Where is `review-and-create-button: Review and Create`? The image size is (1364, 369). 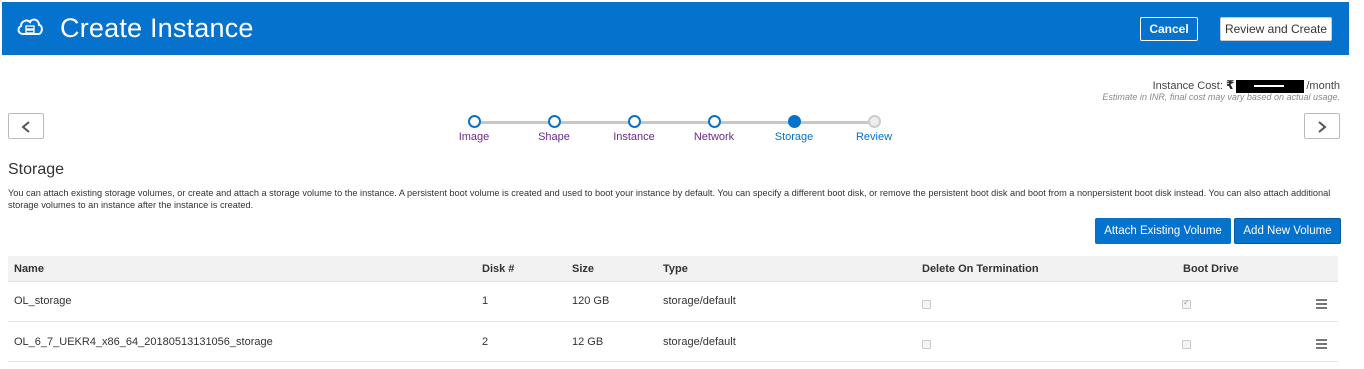
review-and-create-button: Review and Create is located at coordinates (1276, 29).